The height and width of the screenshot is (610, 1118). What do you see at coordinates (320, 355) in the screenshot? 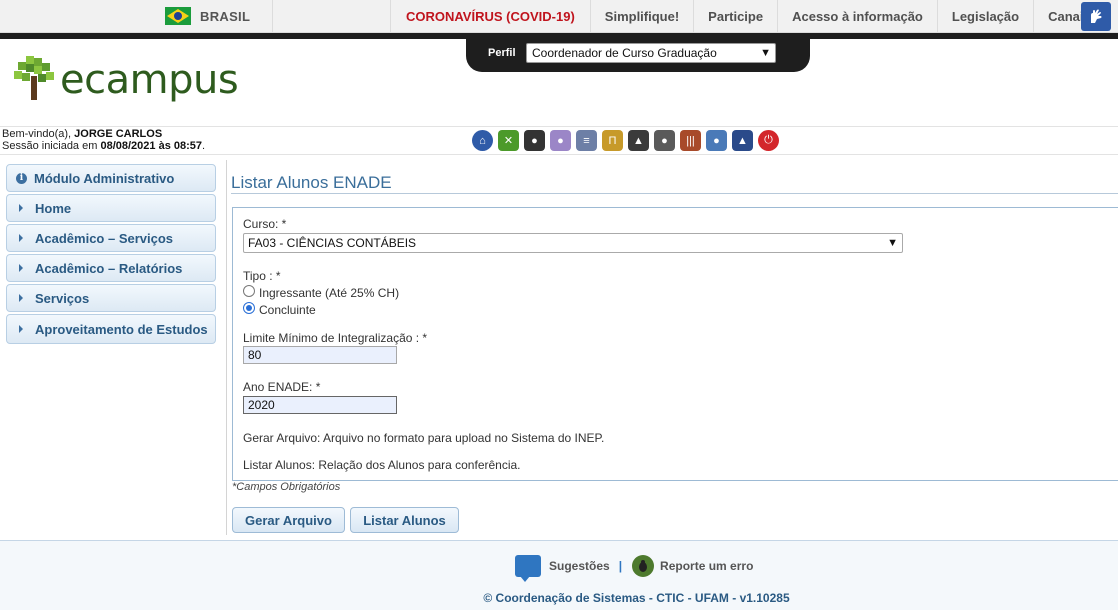
I see `limite-input: 80` at bounding box center [320, 355].